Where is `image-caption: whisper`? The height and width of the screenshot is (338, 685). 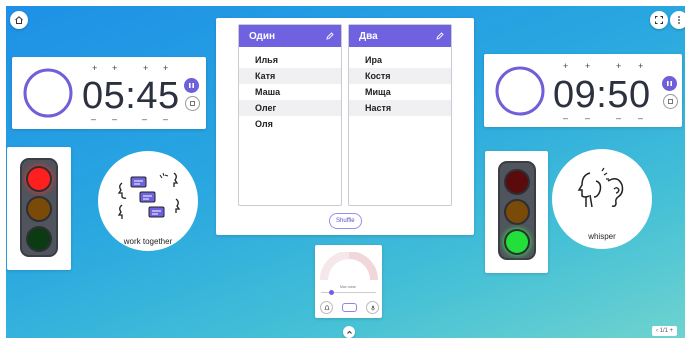
image-caption: whisper is located at coordinates (602, 236).